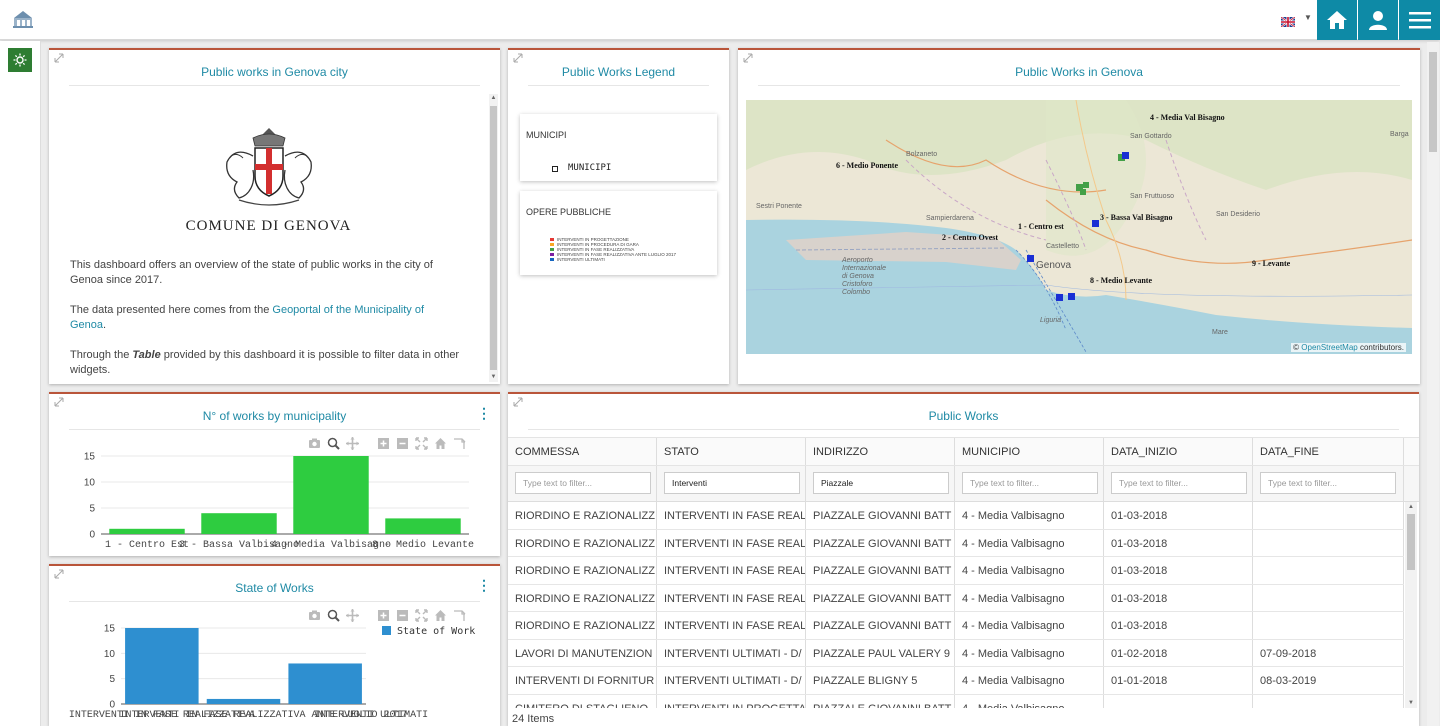 This screenshot has width=1440, height=726. I want to click on table-scrollbar: ▲ ▼, so click(1411, 605).